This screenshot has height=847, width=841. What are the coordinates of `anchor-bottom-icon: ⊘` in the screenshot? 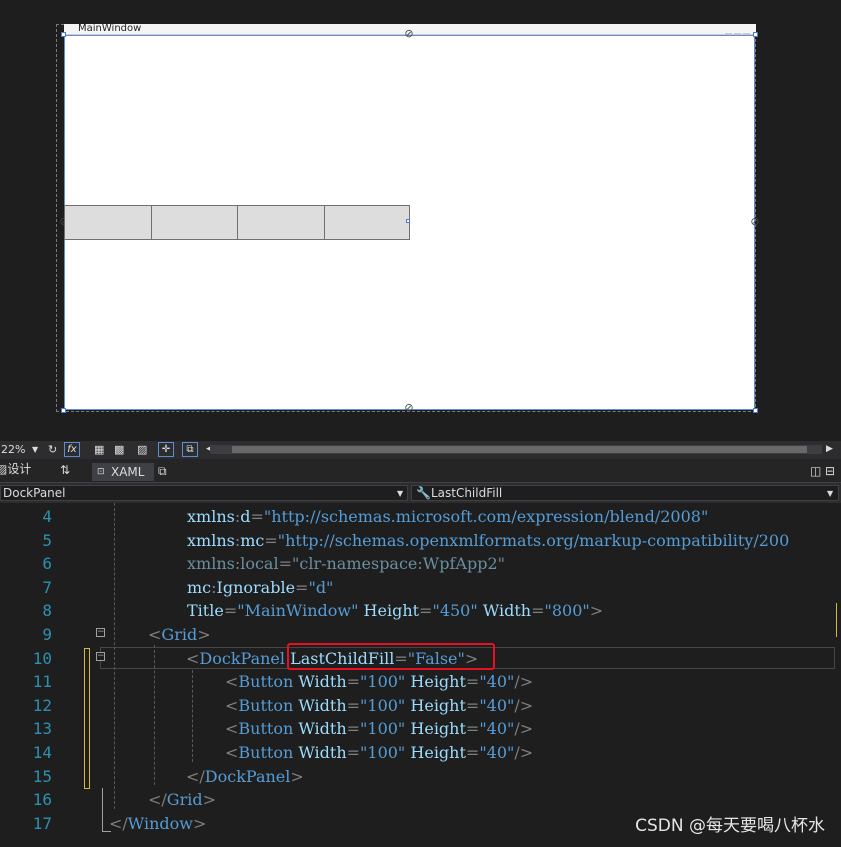 It's located at (409, 408).